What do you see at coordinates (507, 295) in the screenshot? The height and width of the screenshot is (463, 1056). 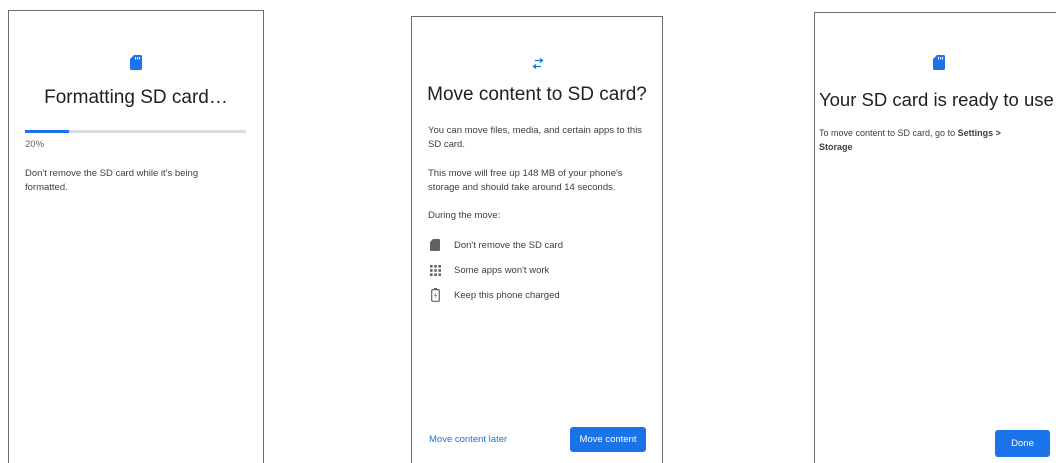 I see `move-tip-label: Keep this phone charged` at bounding box center [507, 295].